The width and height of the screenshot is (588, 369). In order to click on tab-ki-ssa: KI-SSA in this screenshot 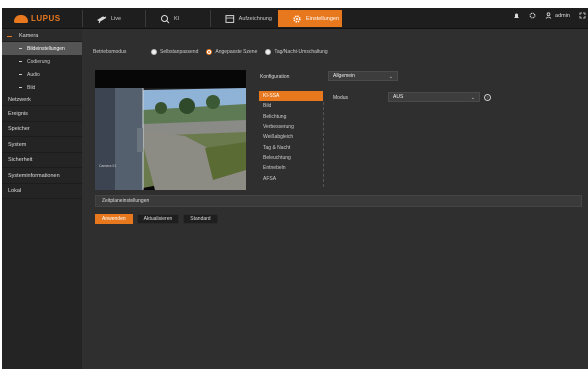, I will do `click(291, 96)`.